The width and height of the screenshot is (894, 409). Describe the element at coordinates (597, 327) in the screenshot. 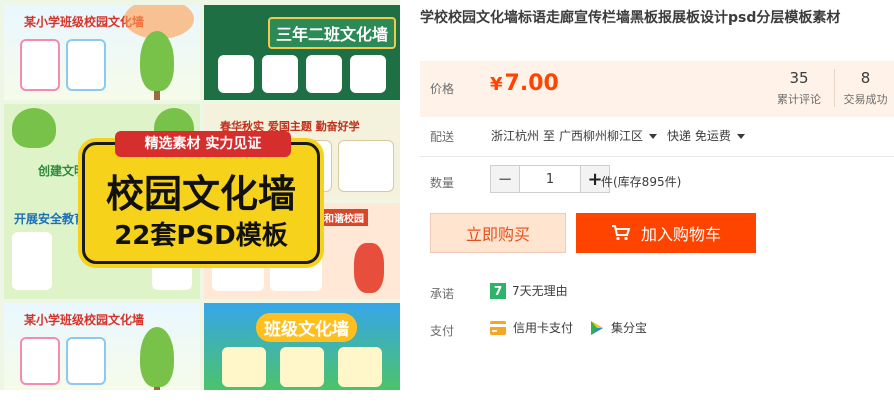

I see `jifenbao-icon` at that location.